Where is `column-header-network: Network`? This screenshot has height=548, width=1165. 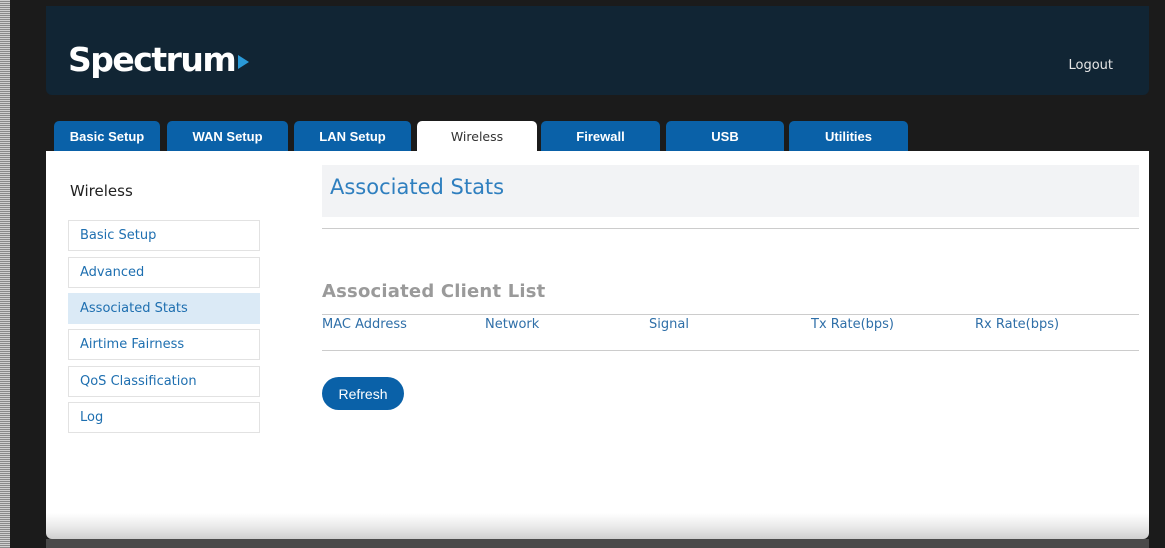 column-header-network: Network is located at coordinates (512, 324).